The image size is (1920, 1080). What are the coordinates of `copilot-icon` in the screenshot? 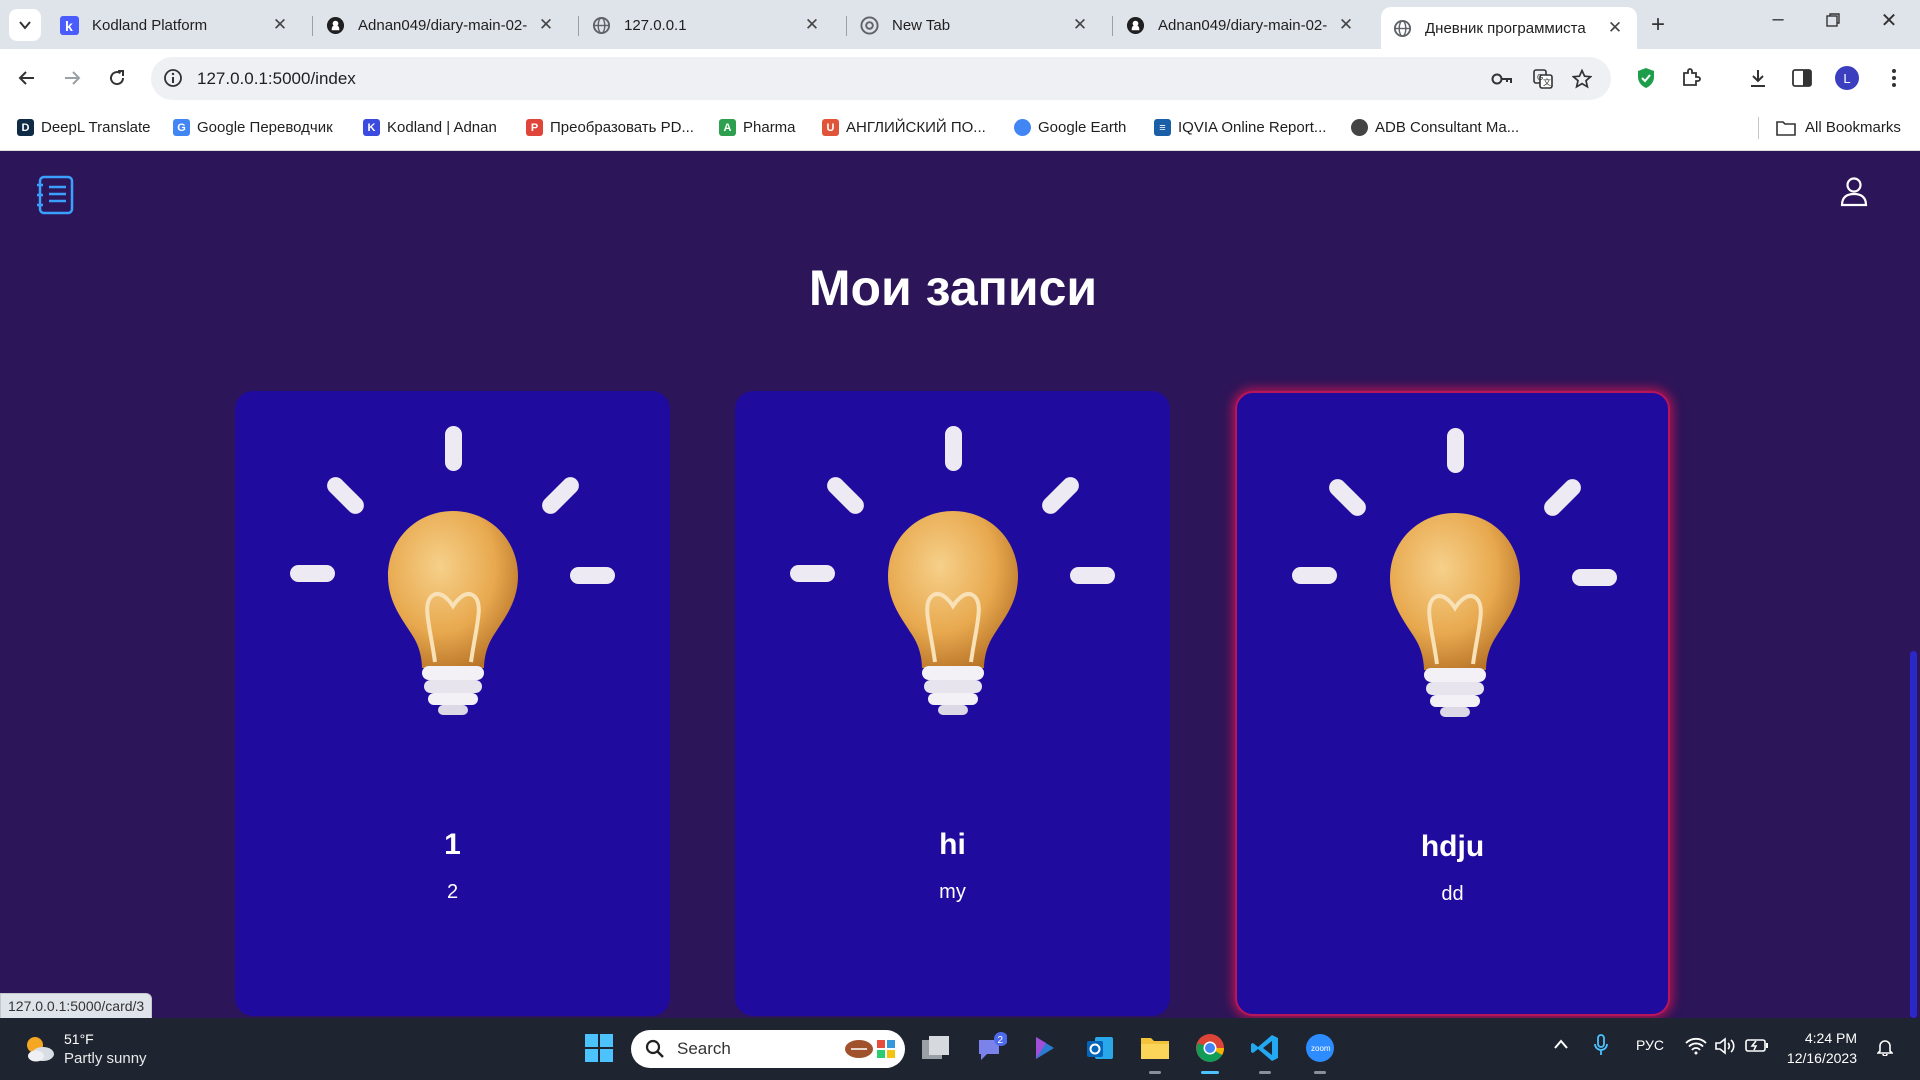 It's located at (1045, 1048).